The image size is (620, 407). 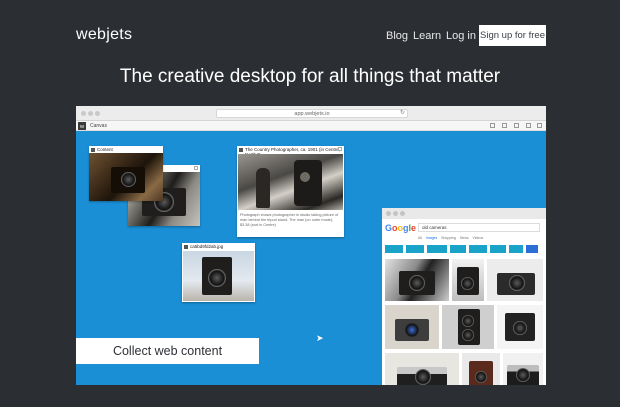 I want to click on nav-link-blog: Blog, so click(x=397, y=36).